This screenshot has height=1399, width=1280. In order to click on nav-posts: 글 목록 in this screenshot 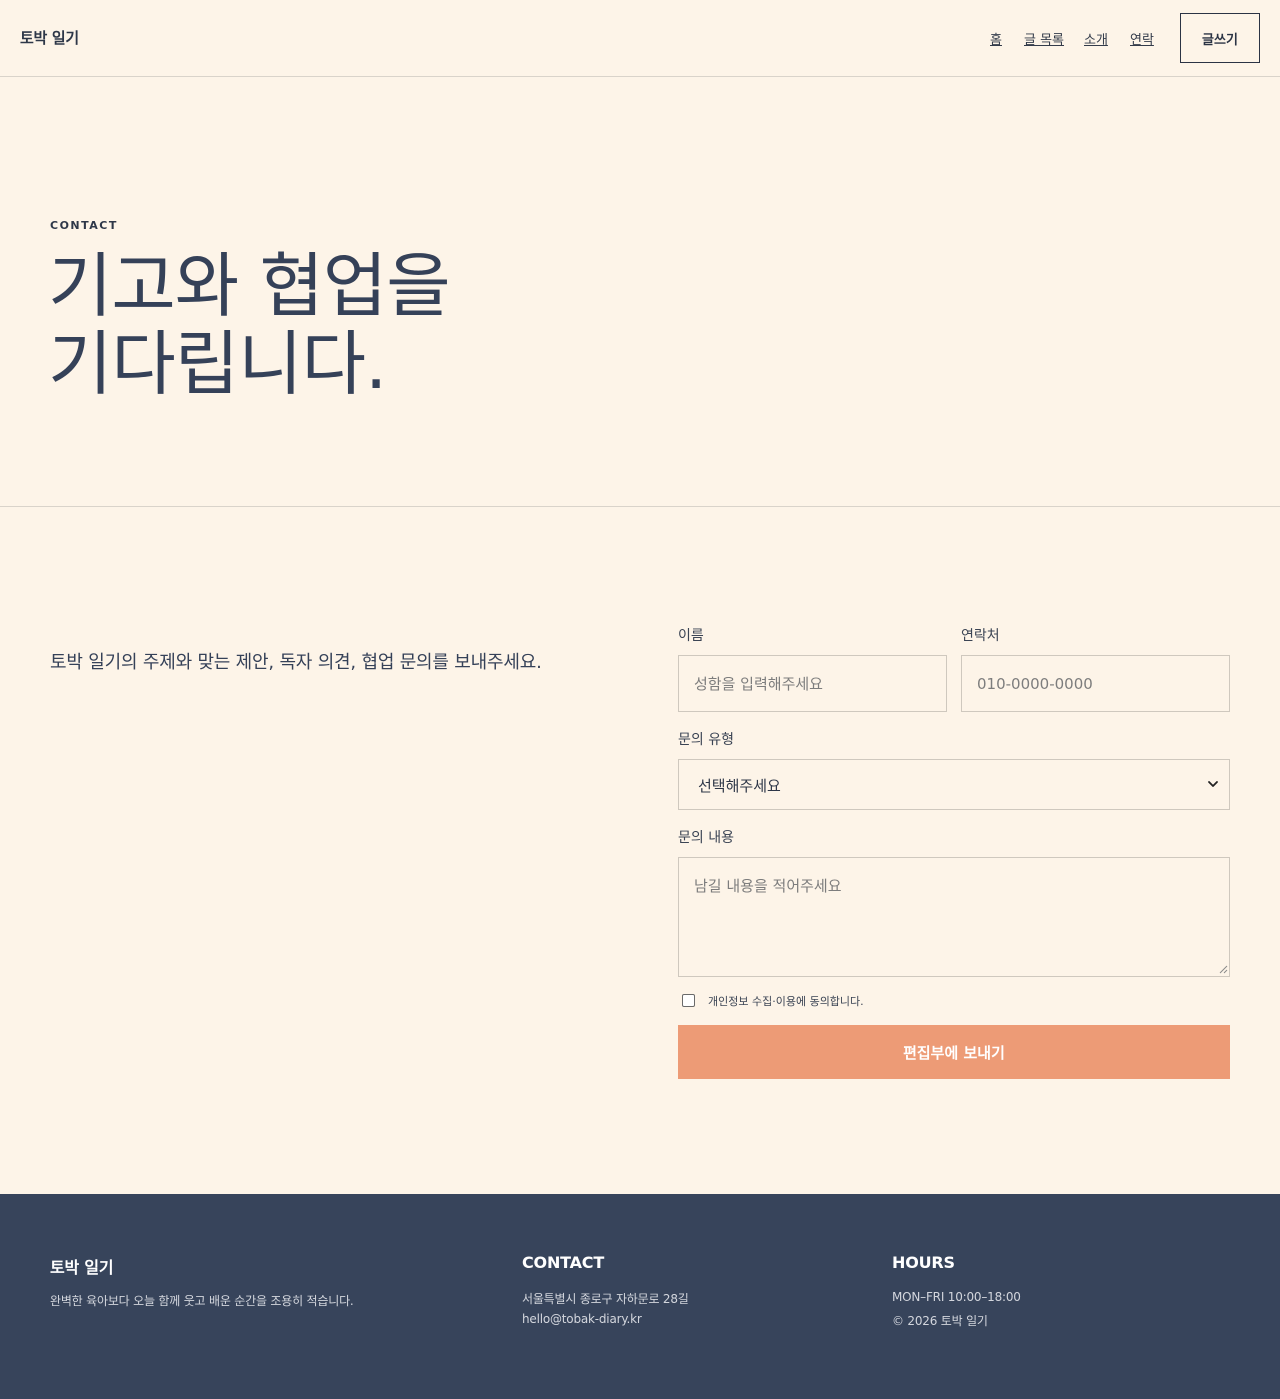, I will do `click(1044, 38)`.